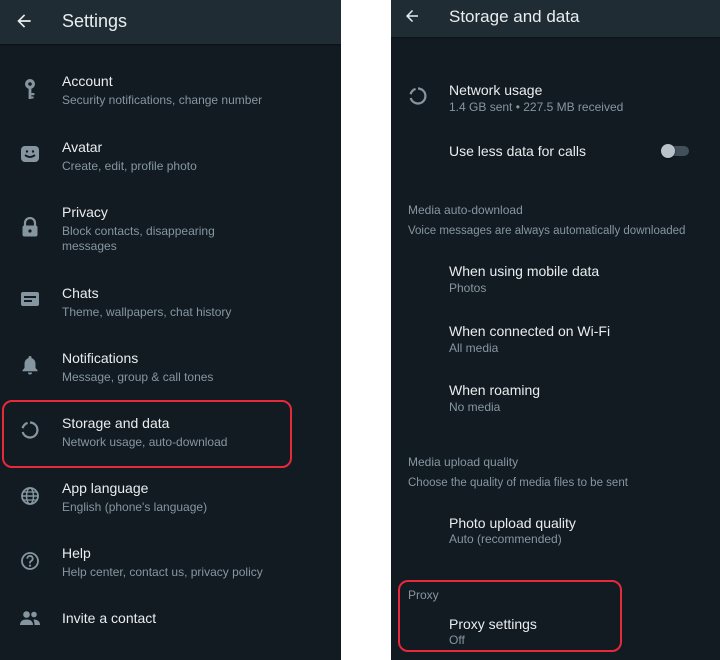 This screenshot has height=660, width=720. Describe the element at coordinates (457, 640) in the screenshot. I see `item-subtitle: Off` at that location.